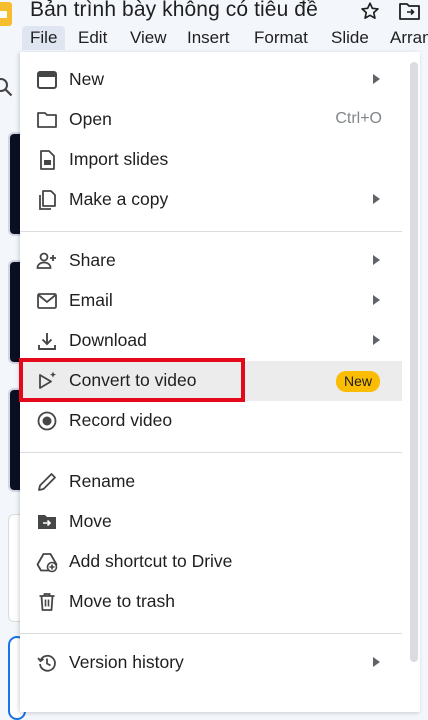 Image resolution: width=428 pixels, height=720 pixels. What do you see at coordinates (47, 160) in the screenshot?
I see `import-slides-icon` at bounding box center [47, 160].